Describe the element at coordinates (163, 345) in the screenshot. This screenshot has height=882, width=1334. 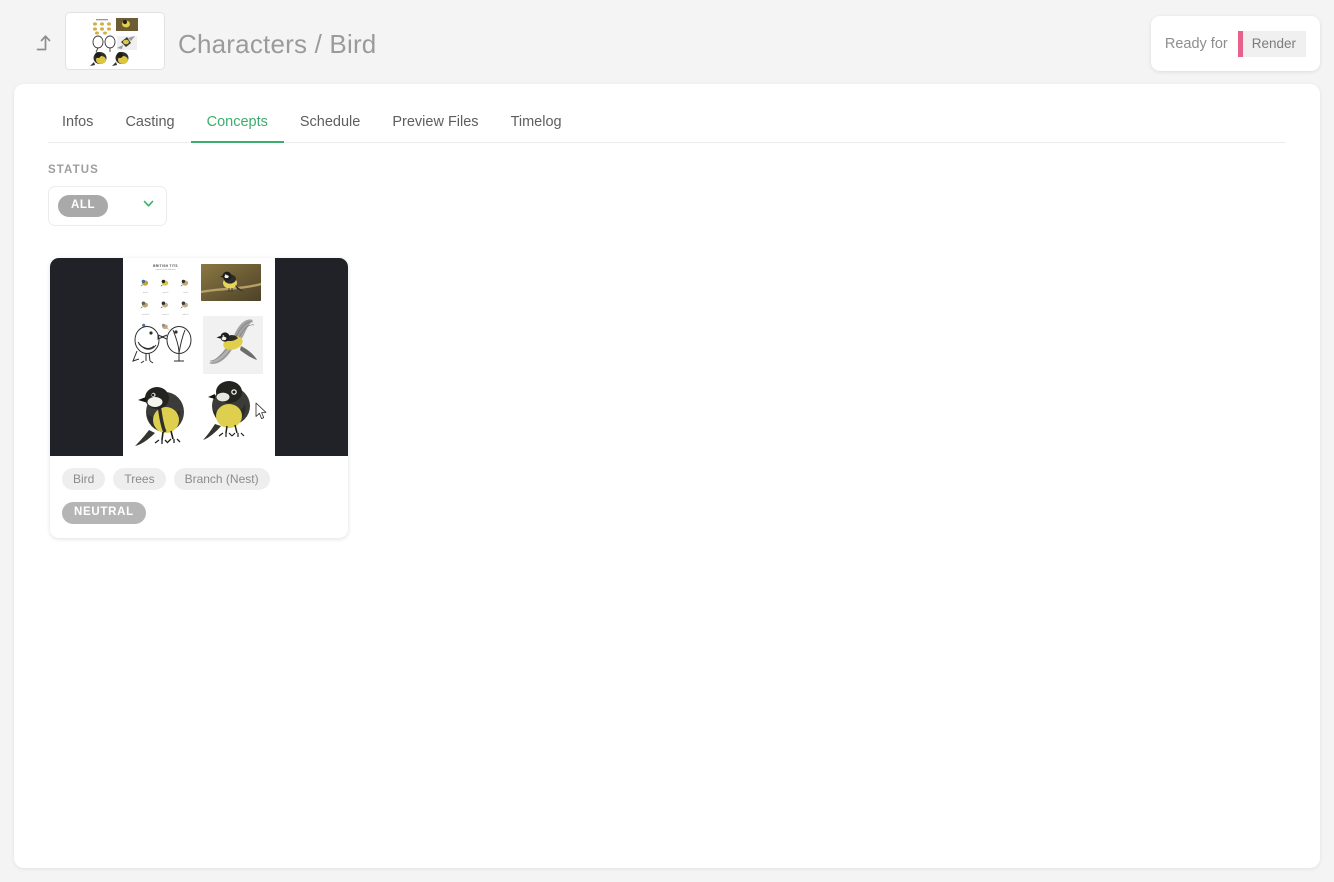
I see `moodboard-line-sketches` at that location.